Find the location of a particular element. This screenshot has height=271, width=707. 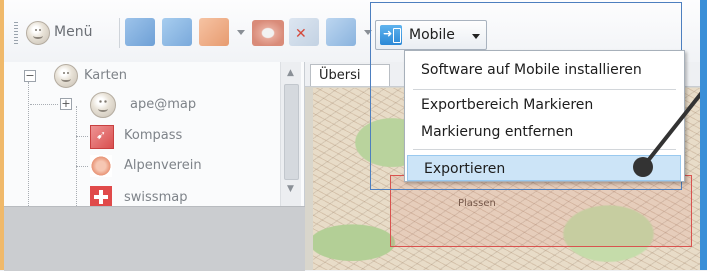

tree-item-alpenverein: Alpenverein is located at coordinates (178, 166).